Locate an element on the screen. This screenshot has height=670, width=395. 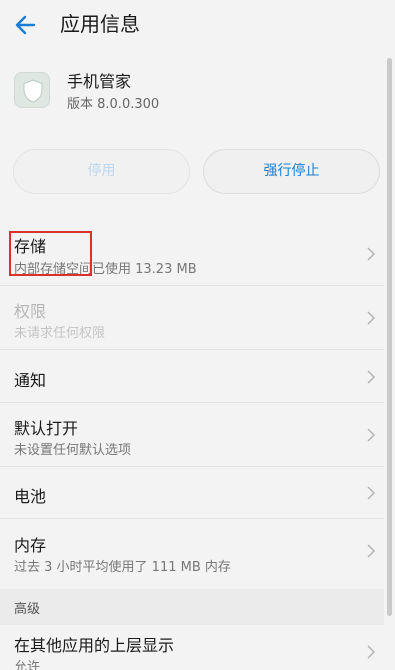
row-title: 默认打开 is located at coordinates (46, 428).